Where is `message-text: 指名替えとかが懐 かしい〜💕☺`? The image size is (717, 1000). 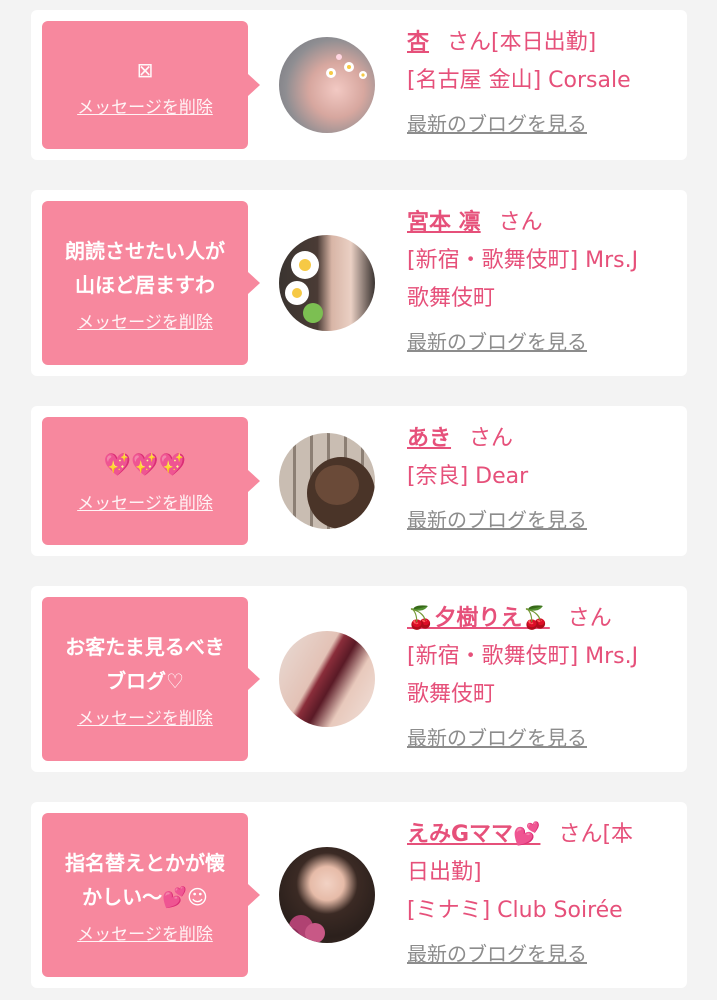 message-text: 指名替えとかが懐 かしい〜💕☺ is located at coordinates (145, 879).